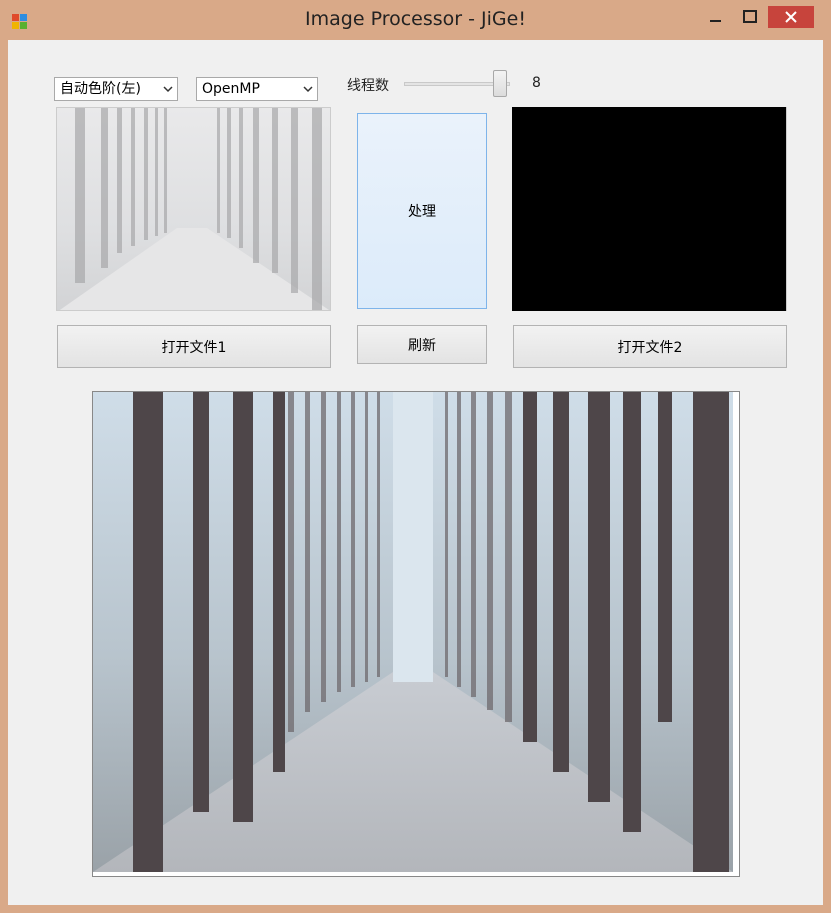 The width and height of the screenshot is (831, 913). What do you see at coordinates (715, 21) in the screenshot?
I see `minimize-icon` at bounding box center [715, 21].